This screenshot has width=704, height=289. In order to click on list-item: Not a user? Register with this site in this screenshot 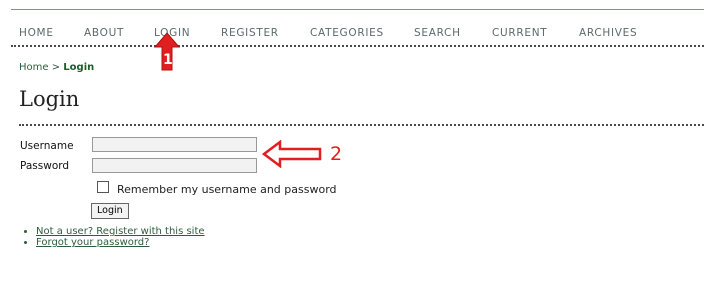, I will do `click(120, 231)`.